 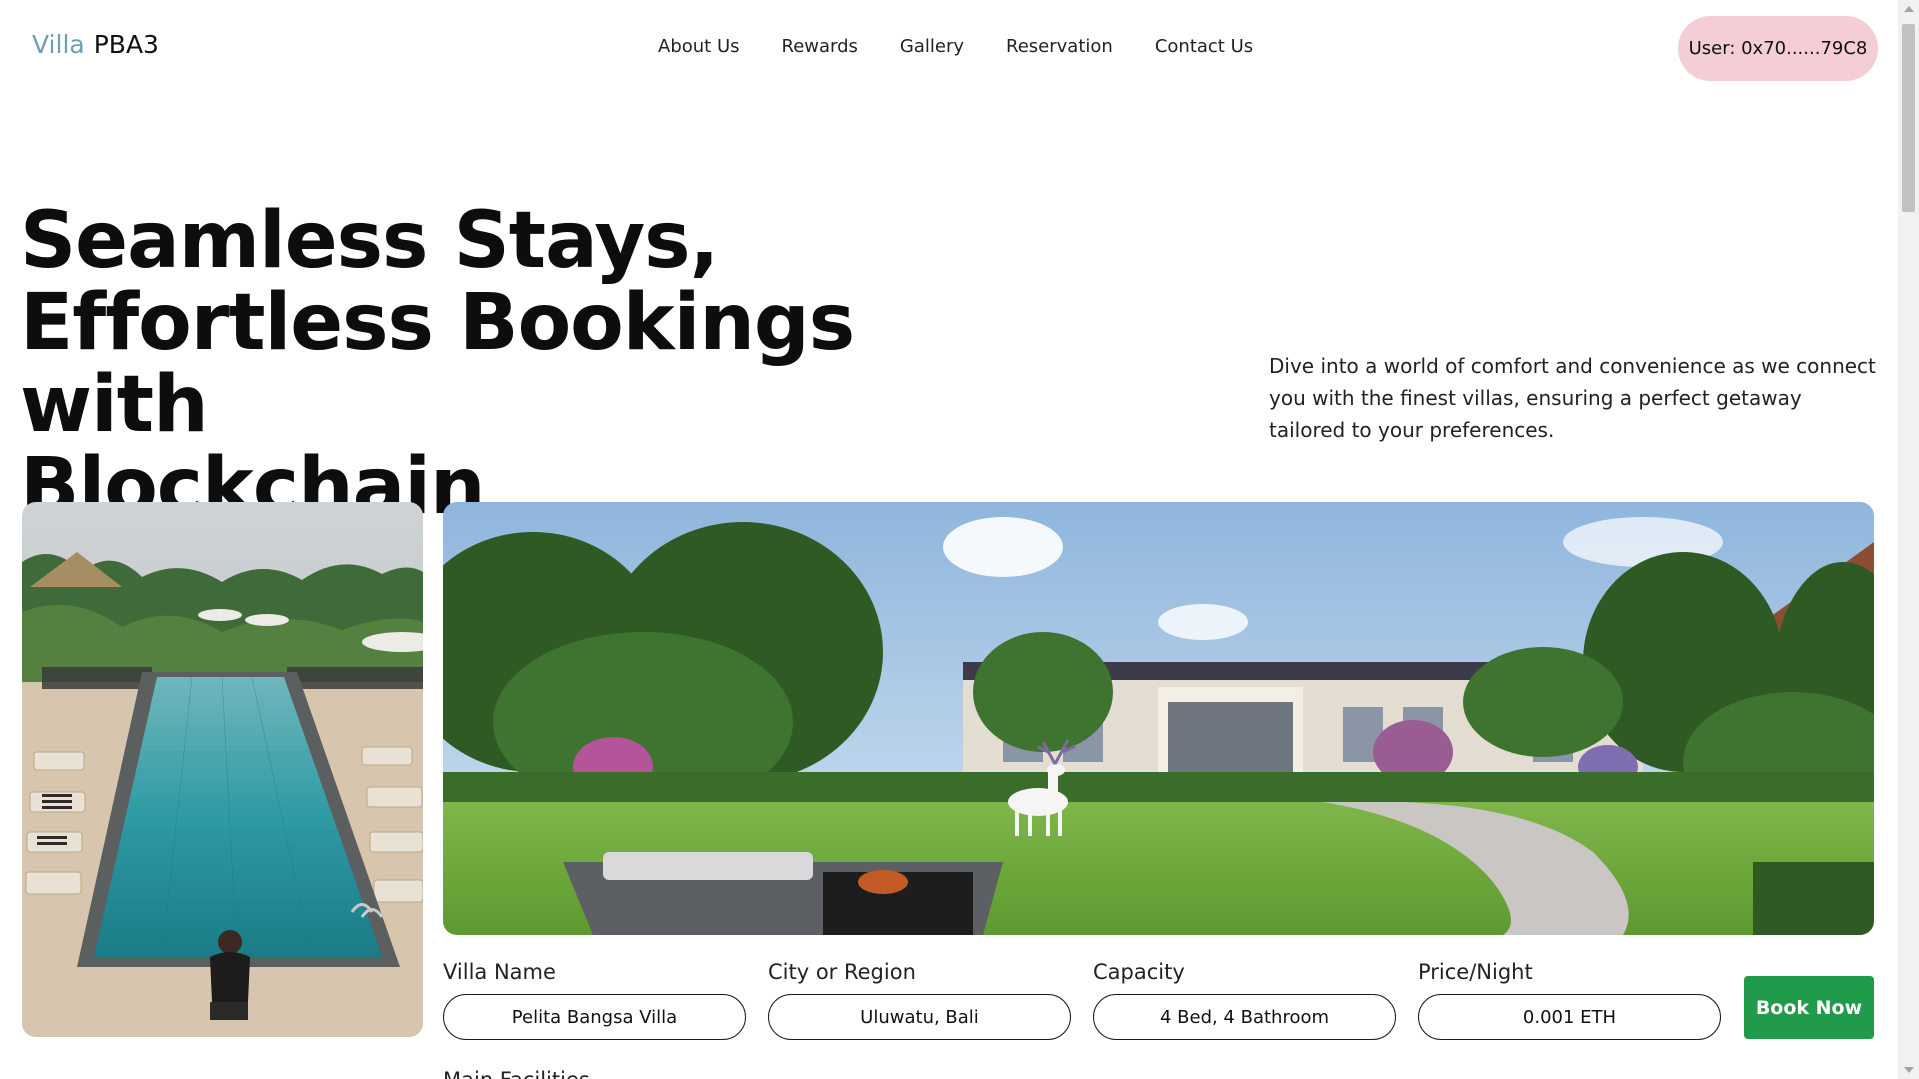 What do you see at coordinates (932, 46) in the screenshot?
I see `nav-gallery: Gallery` at bounding box center [932, 46].